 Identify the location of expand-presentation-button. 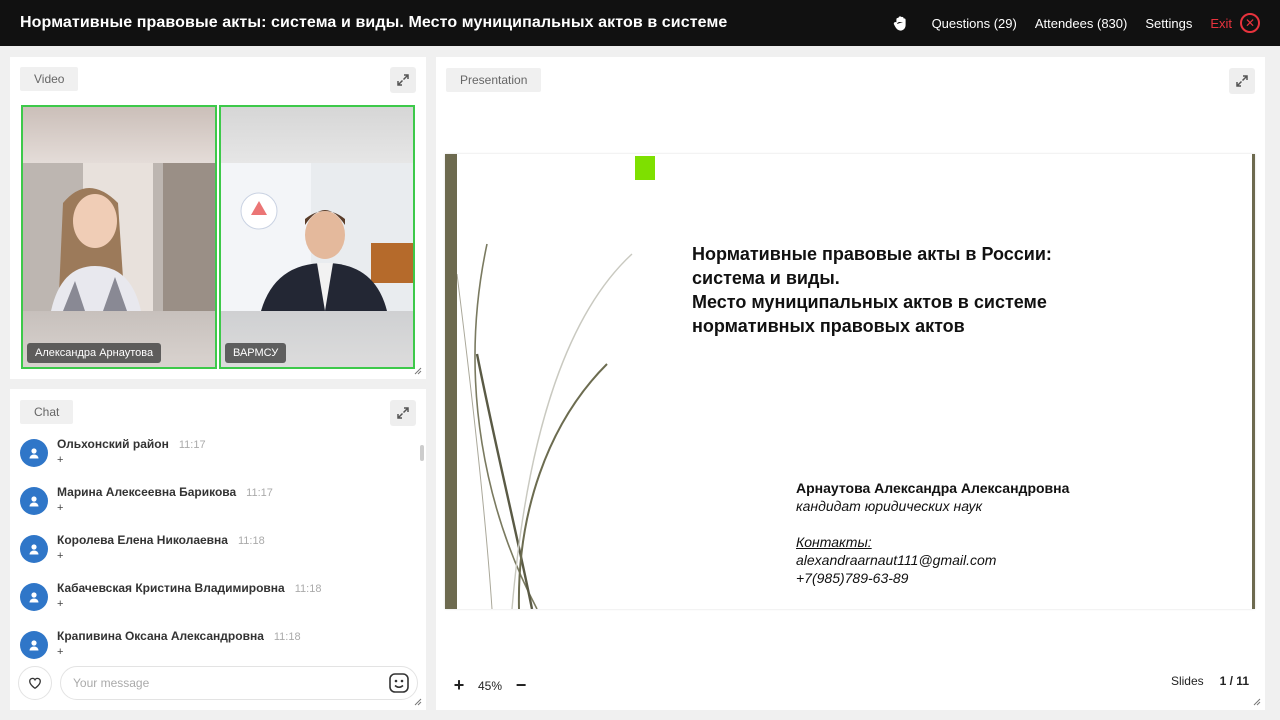
(1242, 81).